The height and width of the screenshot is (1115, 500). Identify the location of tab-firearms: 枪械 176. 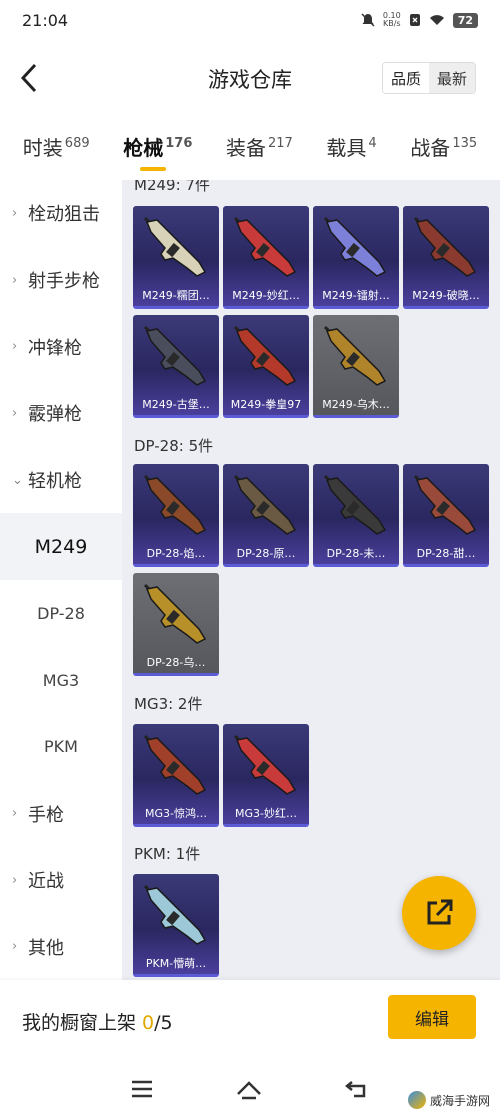
(157, 151).